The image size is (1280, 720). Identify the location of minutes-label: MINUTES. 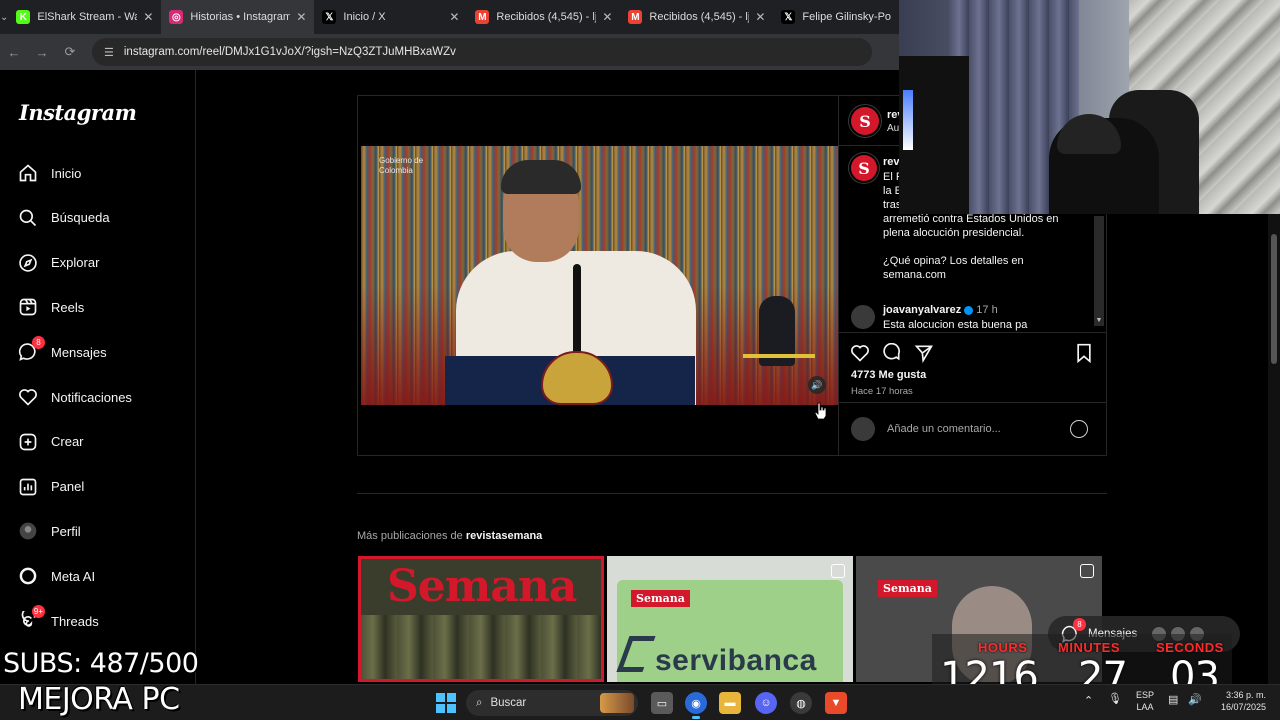
(1089, 647).